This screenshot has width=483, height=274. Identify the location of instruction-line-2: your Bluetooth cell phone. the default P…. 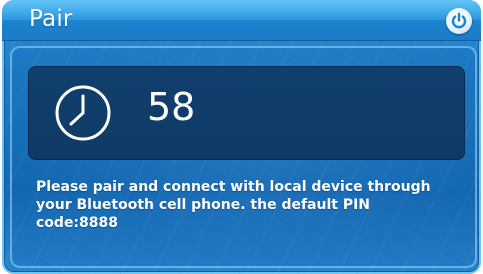
(203, 205).